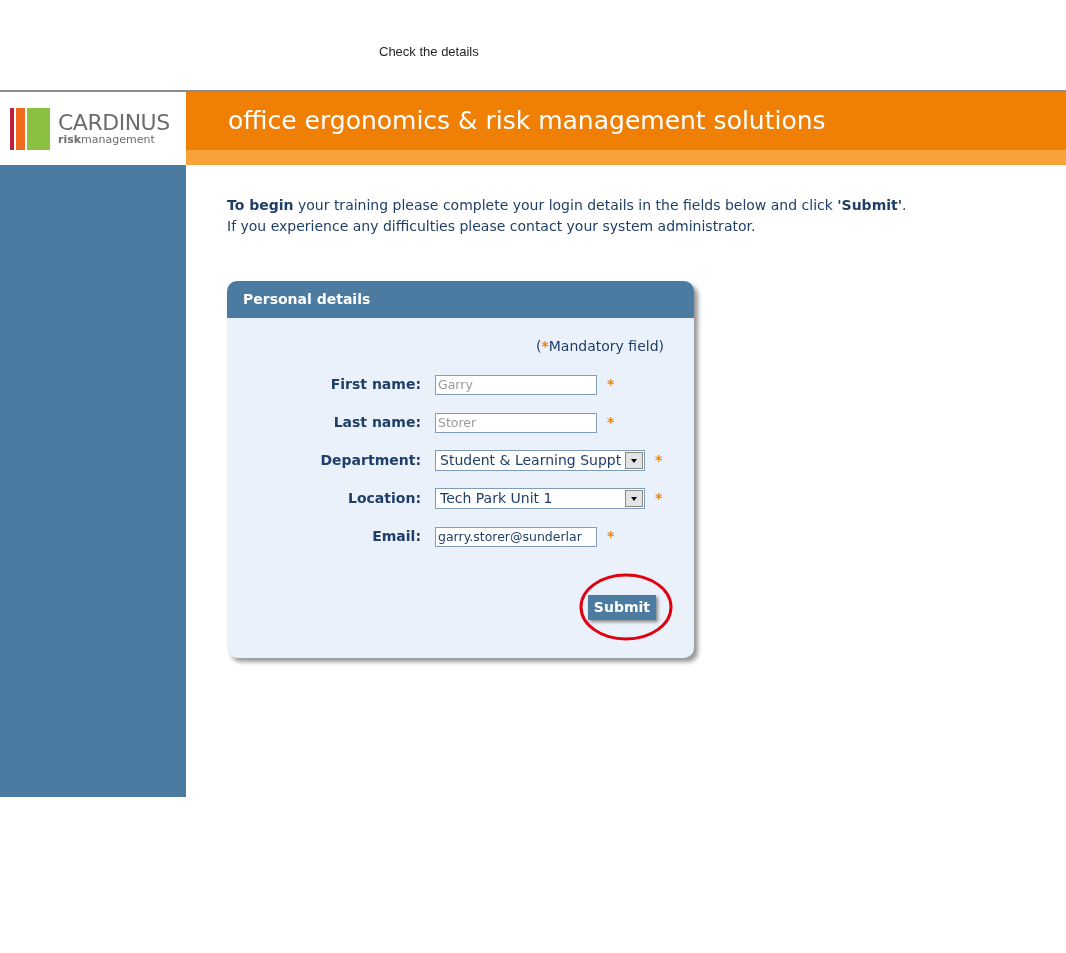 This screenshot has width=1066, height=953. I want to click on caption-text: Check the details, so click(429, 51).